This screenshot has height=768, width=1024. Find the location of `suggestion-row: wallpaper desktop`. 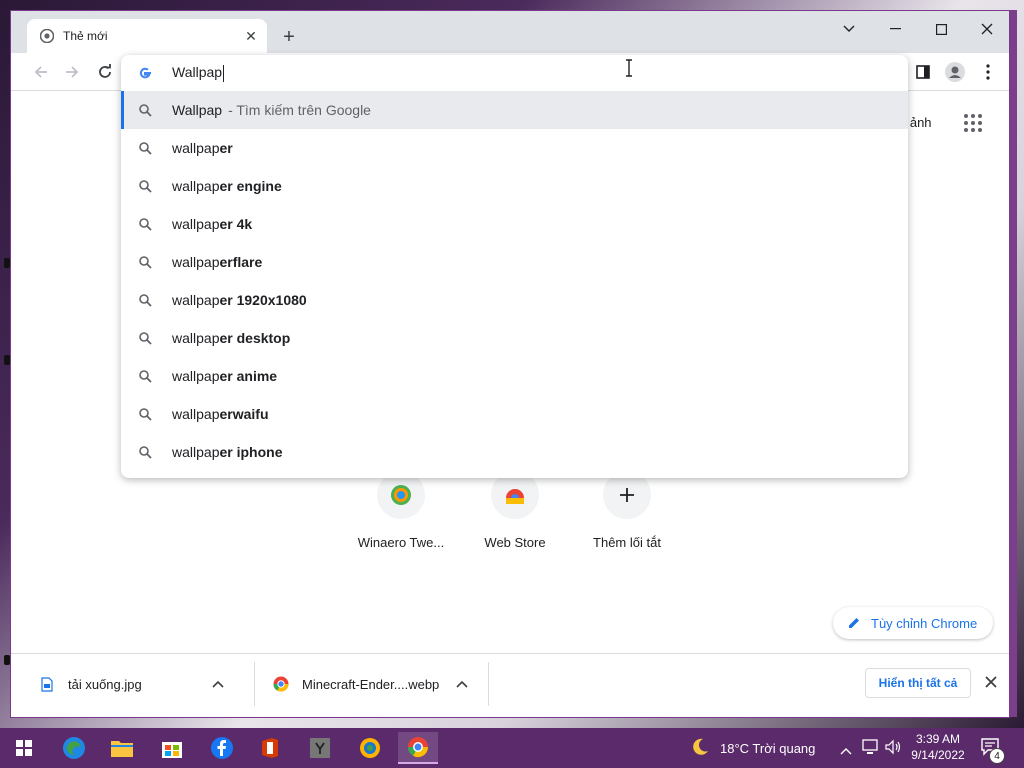

suggestion-row: wallpaper desktop is located at coordinates (514, 338).